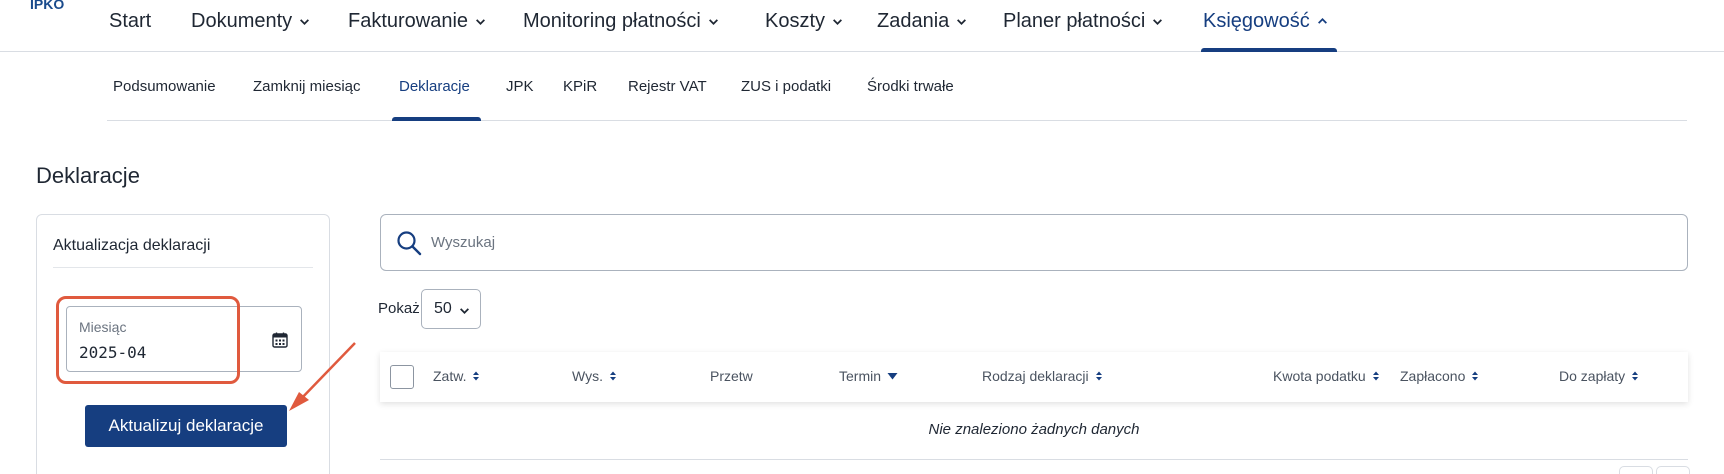 The width and height of the screenshot is (1724, 474). I want to click on nav-item-label: Zadania, so click(913, 21).